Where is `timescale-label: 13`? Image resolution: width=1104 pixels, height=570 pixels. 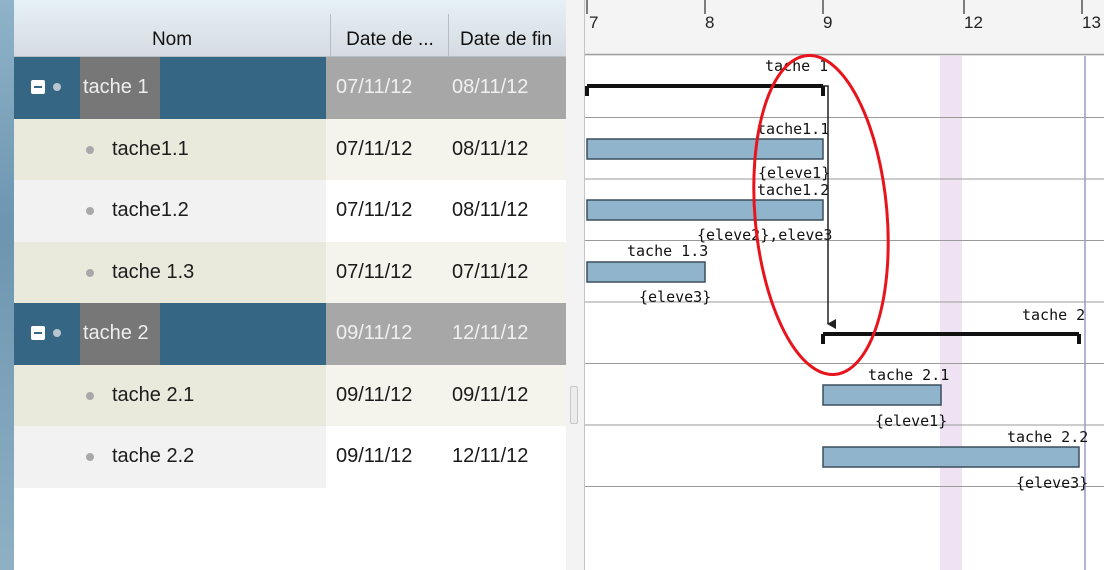
timescale-label: 13 is located at coordinates (1091, 22).